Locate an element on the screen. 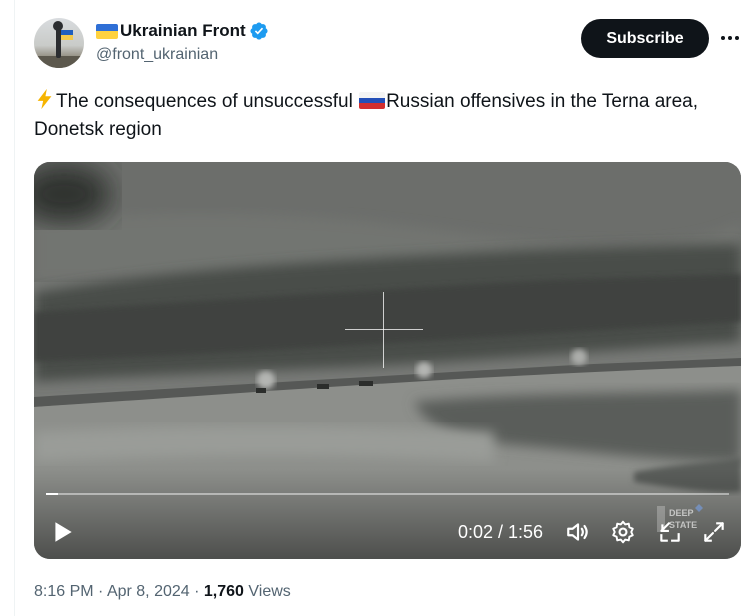  author-name-row: Ukrainian Front is located at coordinates (182, 31).